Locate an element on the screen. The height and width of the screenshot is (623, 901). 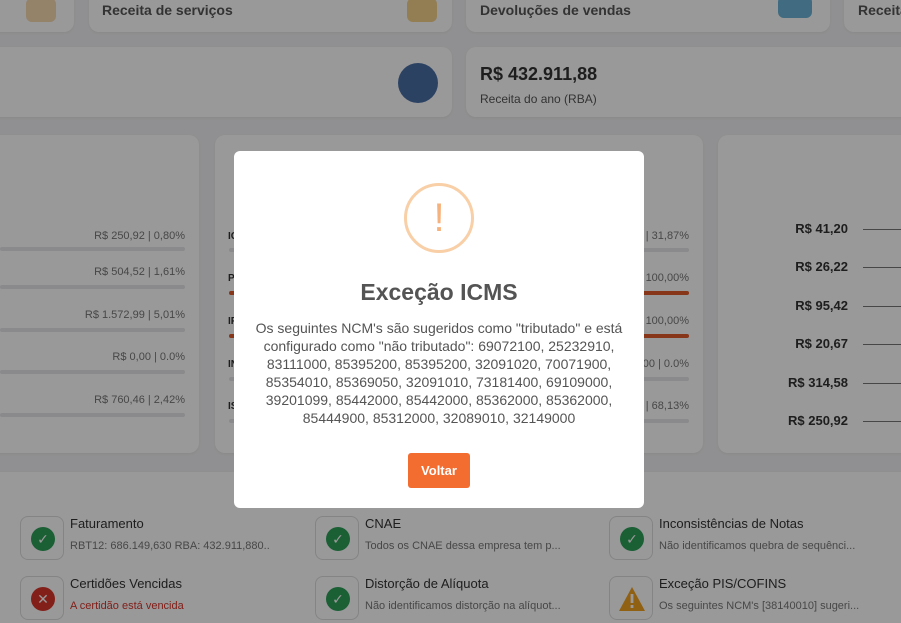
exclamation-icon: ! is located at coordinates (439, 218).